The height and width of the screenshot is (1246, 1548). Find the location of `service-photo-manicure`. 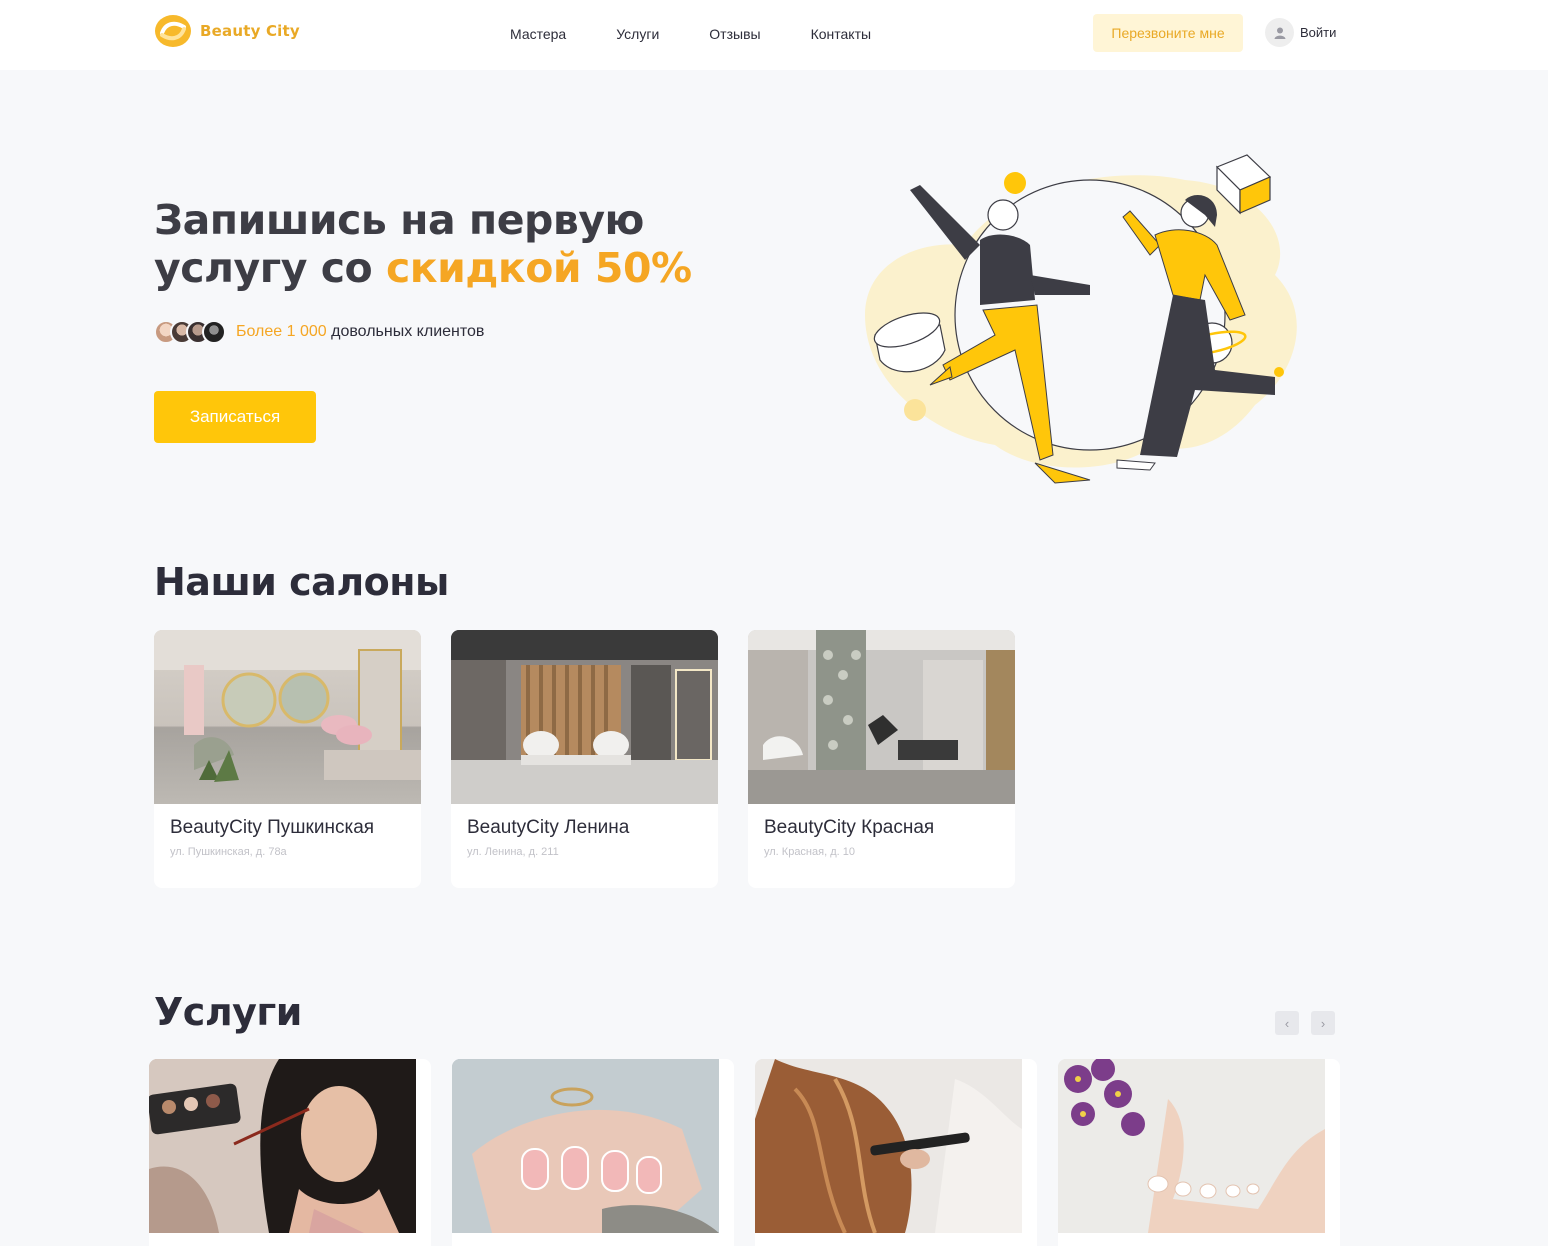

service-photo-manicure is located at coordinates (585, 1146).